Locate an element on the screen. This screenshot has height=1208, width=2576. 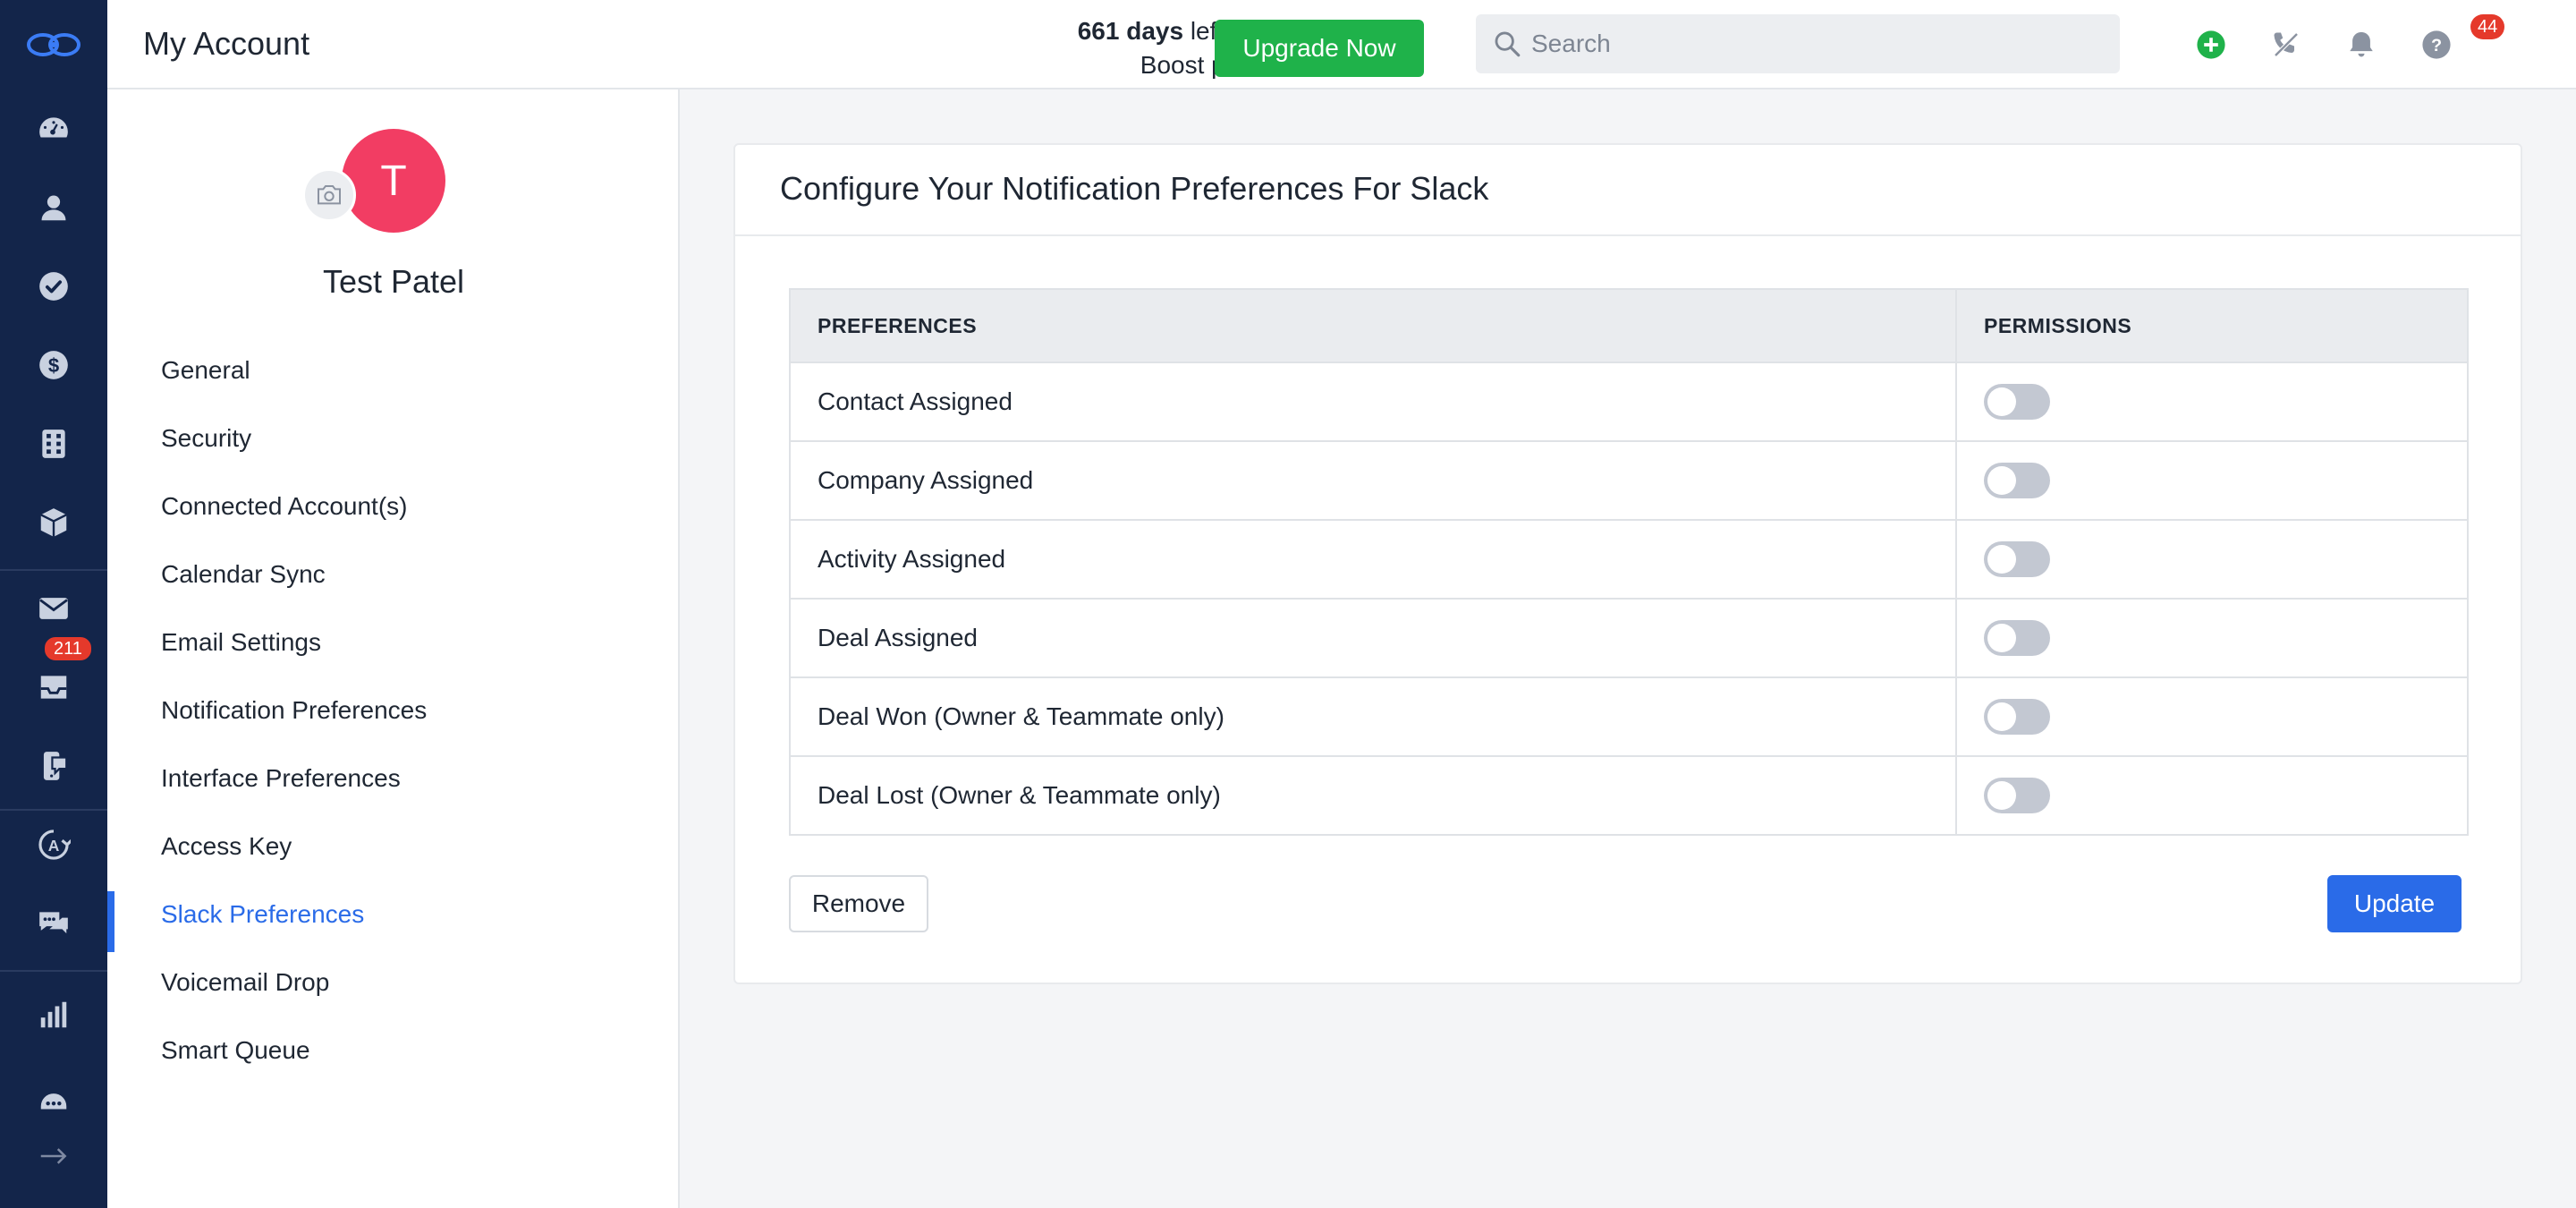
menu-item-connected-accounts: Connected Account(s) is located at coordinates (393, 506).